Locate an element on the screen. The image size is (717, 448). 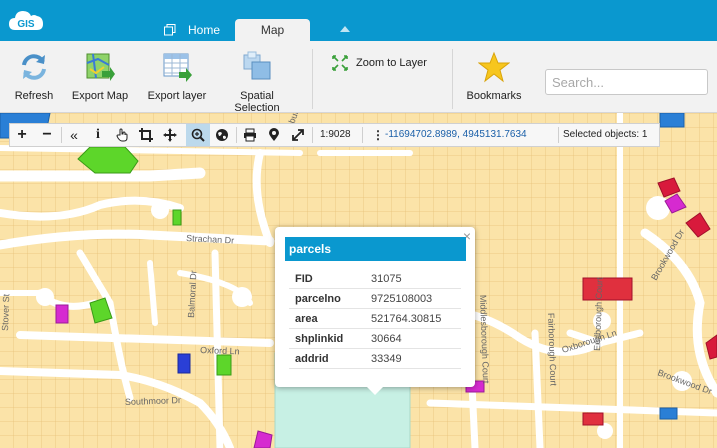
attribute-row: addrid 33349 is located at coordinates (375, 359).